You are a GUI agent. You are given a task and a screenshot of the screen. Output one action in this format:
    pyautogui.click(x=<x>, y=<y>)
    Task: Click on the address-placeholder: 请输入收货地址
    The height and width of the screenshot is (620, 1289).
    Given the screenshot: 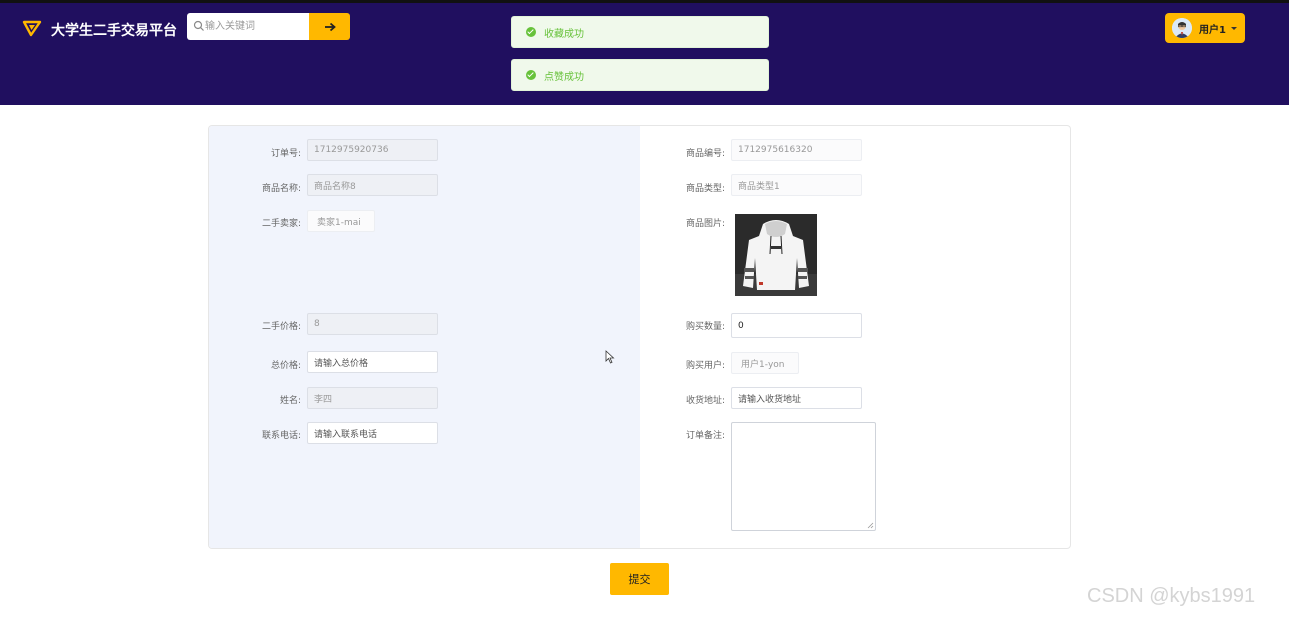 What is the action you would take?
    pyautogui.click(x=770, y=399)
    